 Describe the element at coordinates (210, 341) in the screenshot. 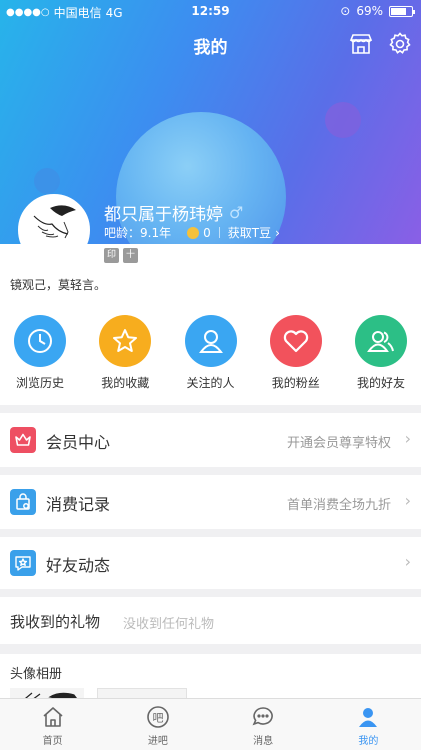

I see `person-icon` at that location.